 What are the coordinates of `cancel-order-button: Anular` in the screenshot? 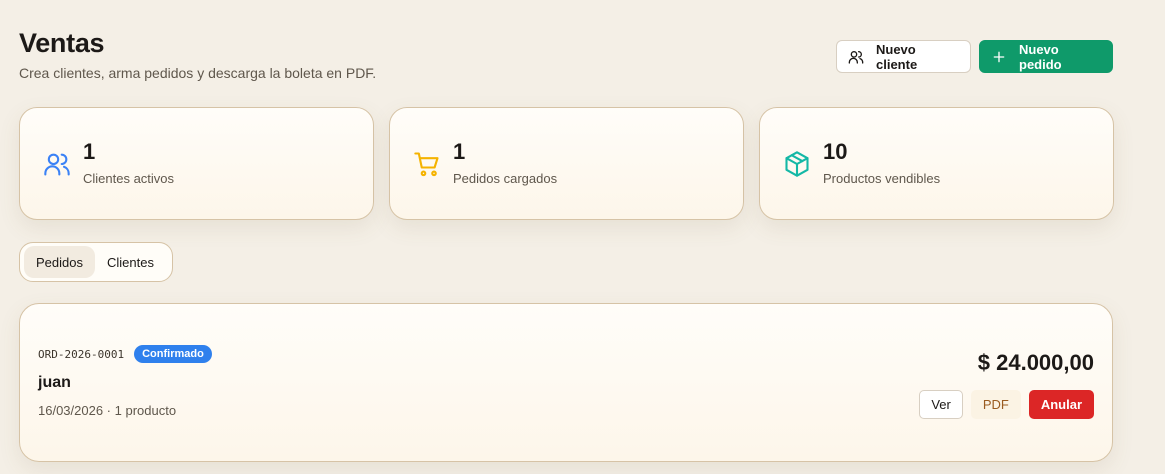 It's located at (1061, 404).